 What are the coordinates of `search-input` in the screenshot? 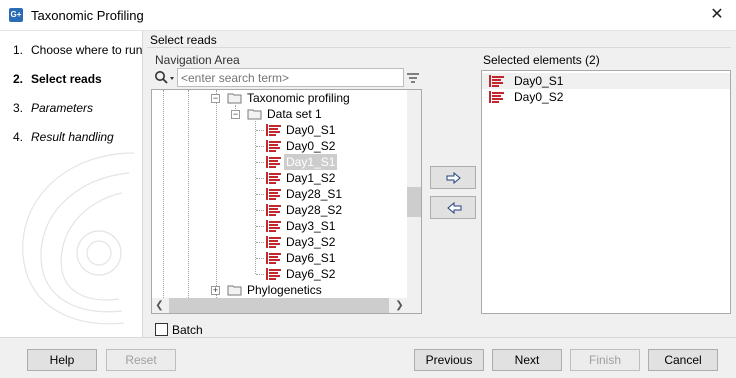 It's located at (290, 77).